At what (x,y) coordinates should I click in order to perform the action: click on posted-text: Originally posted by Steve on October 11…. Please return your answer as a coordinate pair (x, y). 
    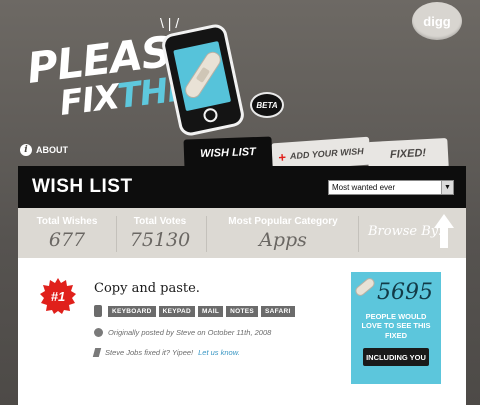
    Looking at the image, I should click on (190, 332).